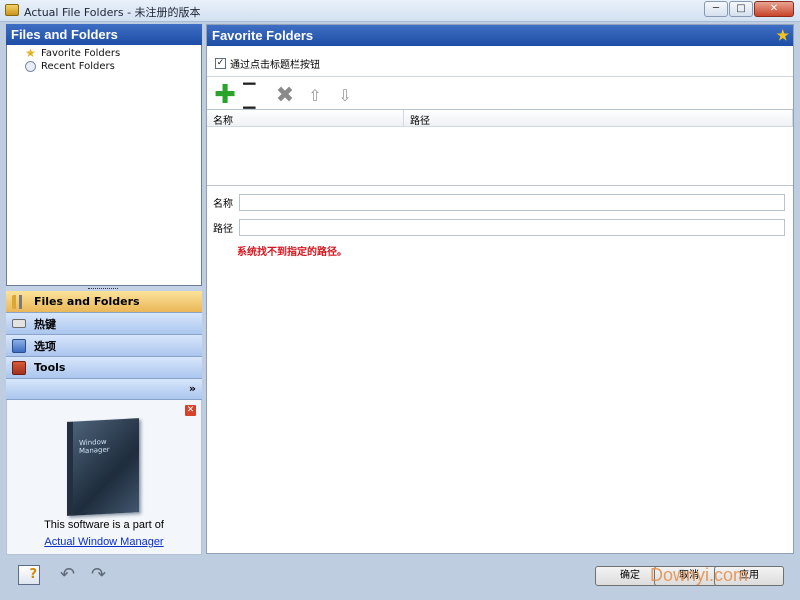 This screenshot has width=800, height=600. What do you see at coordinates (263, 35) in the screenshot?
I see `right-panel-title: Favorite Folders` at bounding box center [263, 35].